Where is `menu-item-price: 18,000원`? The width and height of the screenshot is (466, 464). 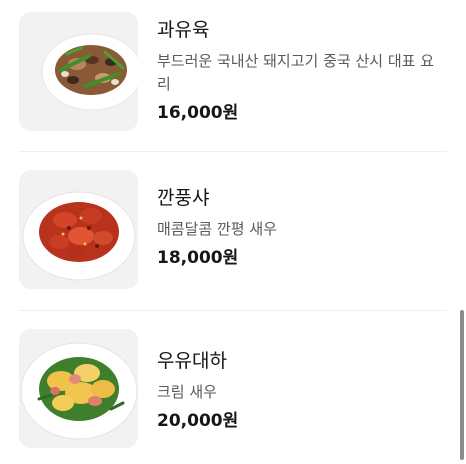 menu-item-price: 18,000원 is located at coordinates (198, 258).